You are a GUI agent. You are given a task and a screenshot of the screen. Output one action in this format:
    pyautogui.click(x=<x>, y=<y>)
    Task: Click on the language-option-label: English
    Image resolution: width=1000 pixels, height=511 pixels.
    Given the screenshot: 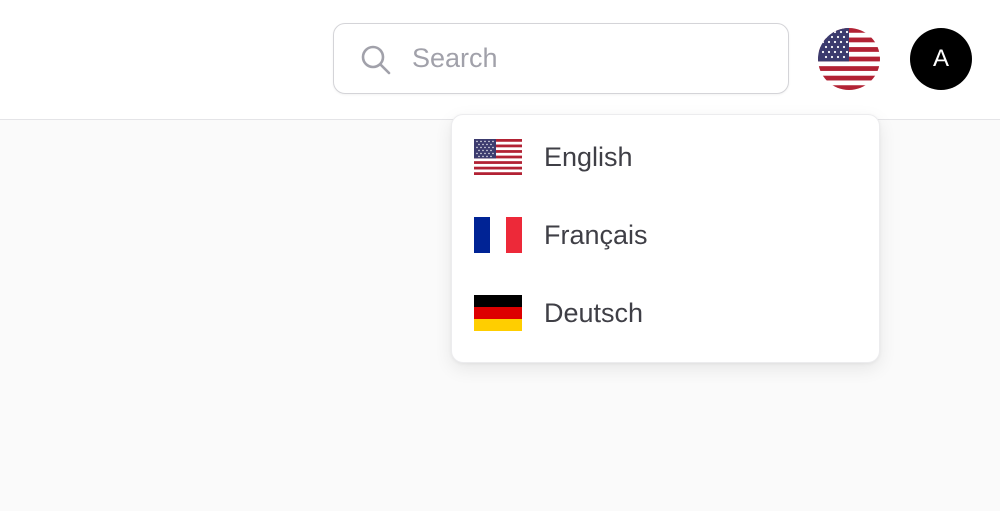 What is the action you would take?
    pyautogui.click(x=588, y=156)
    